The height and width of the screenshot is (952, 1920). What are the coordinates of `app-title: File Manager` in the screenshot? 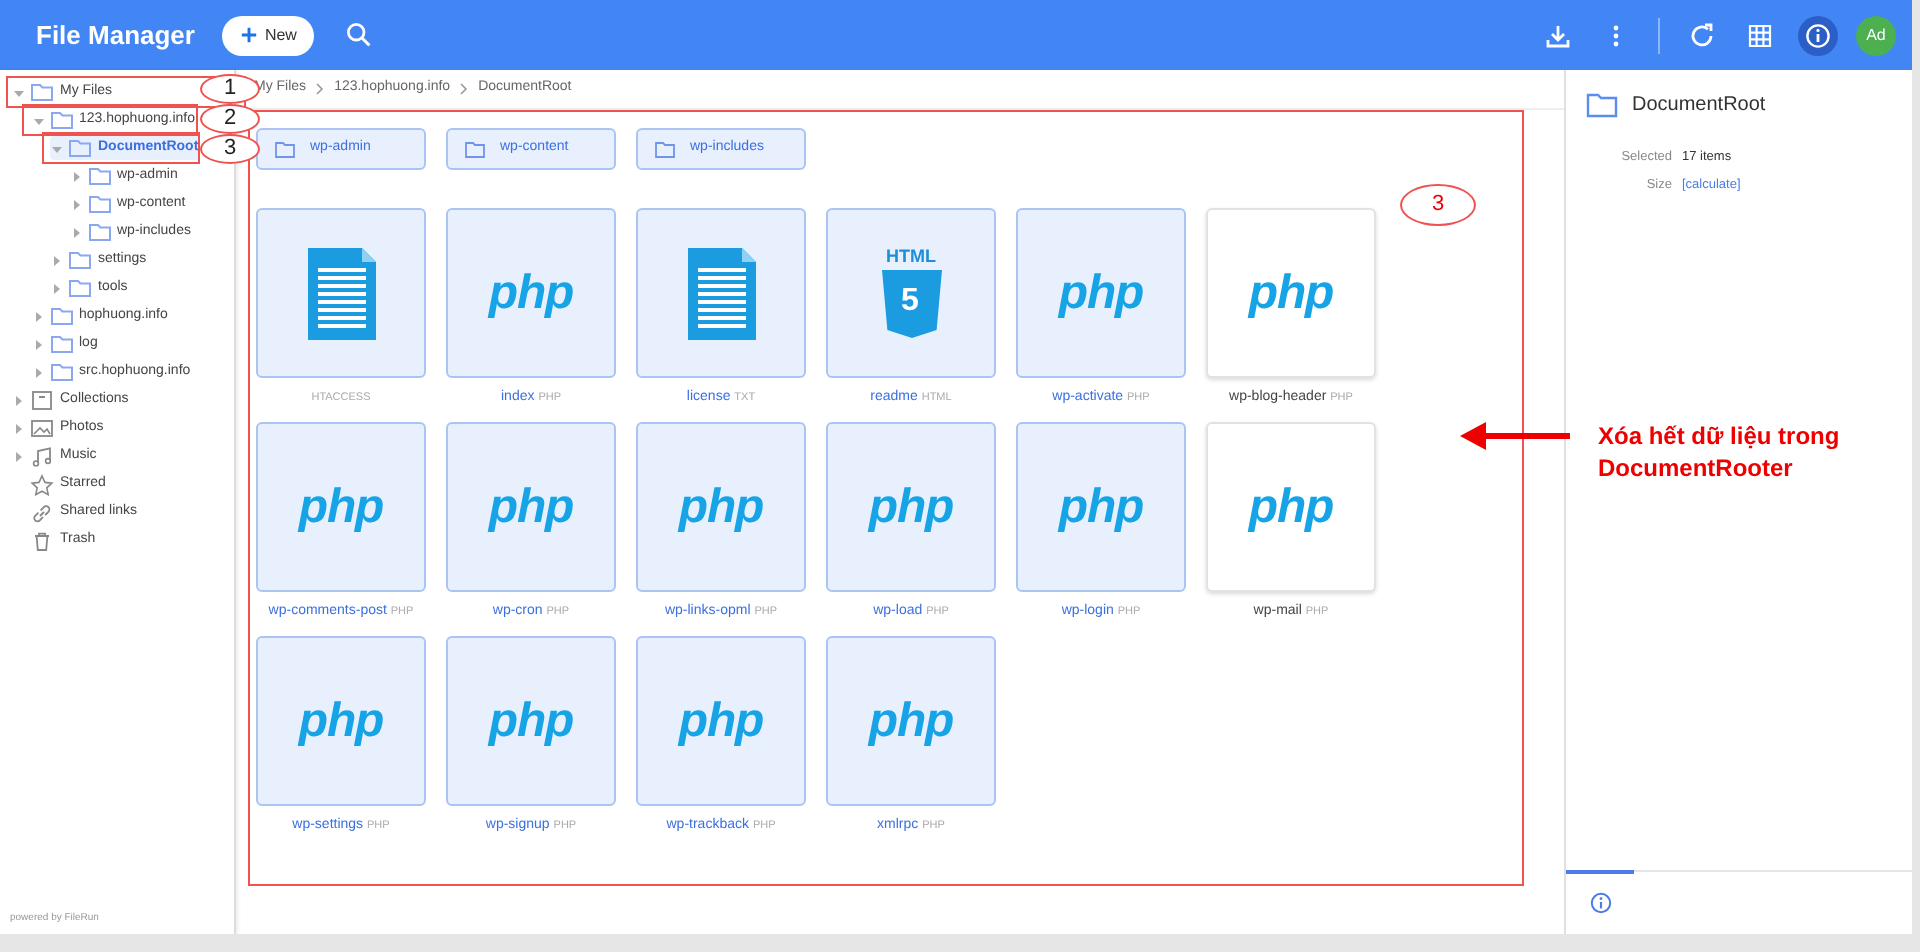 It's located at (115, 35).